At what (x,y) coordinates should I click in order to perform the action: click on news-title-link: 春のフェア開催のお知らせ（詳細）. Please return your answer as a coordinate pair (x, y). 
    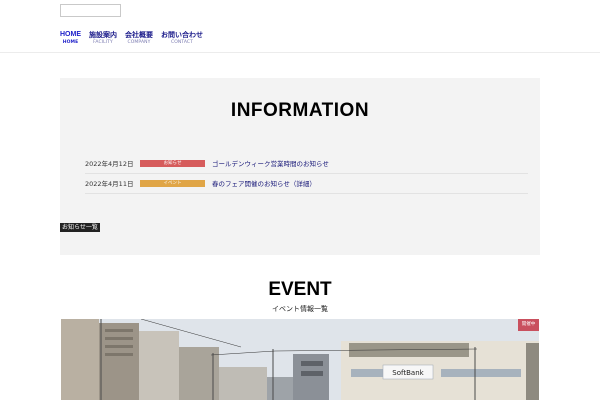
    Looking at the image, I should click on (264, 183).